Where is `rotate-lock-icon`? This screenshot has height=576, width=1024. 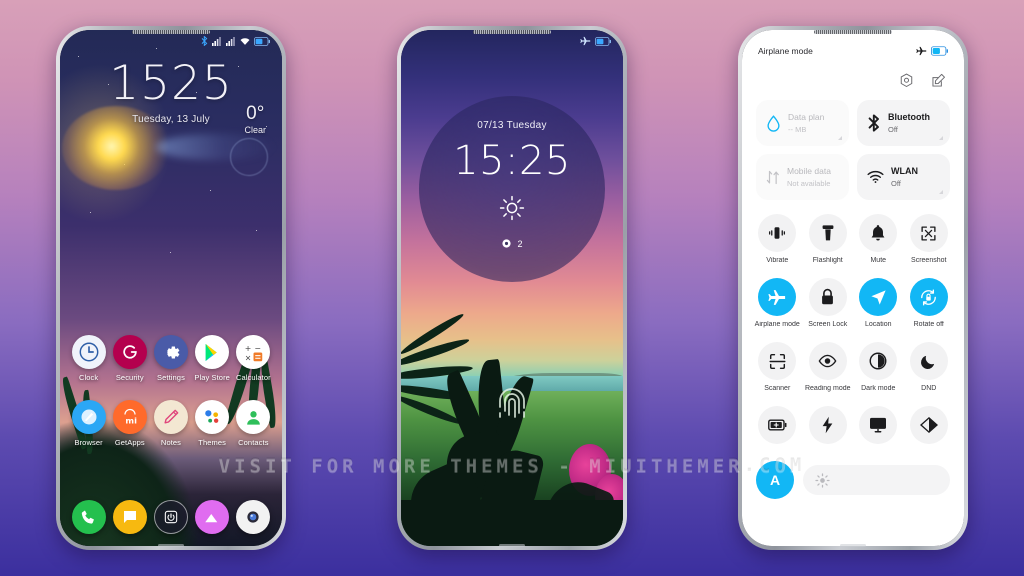 rotate-lock-icon is located at coordinates (928, 297).